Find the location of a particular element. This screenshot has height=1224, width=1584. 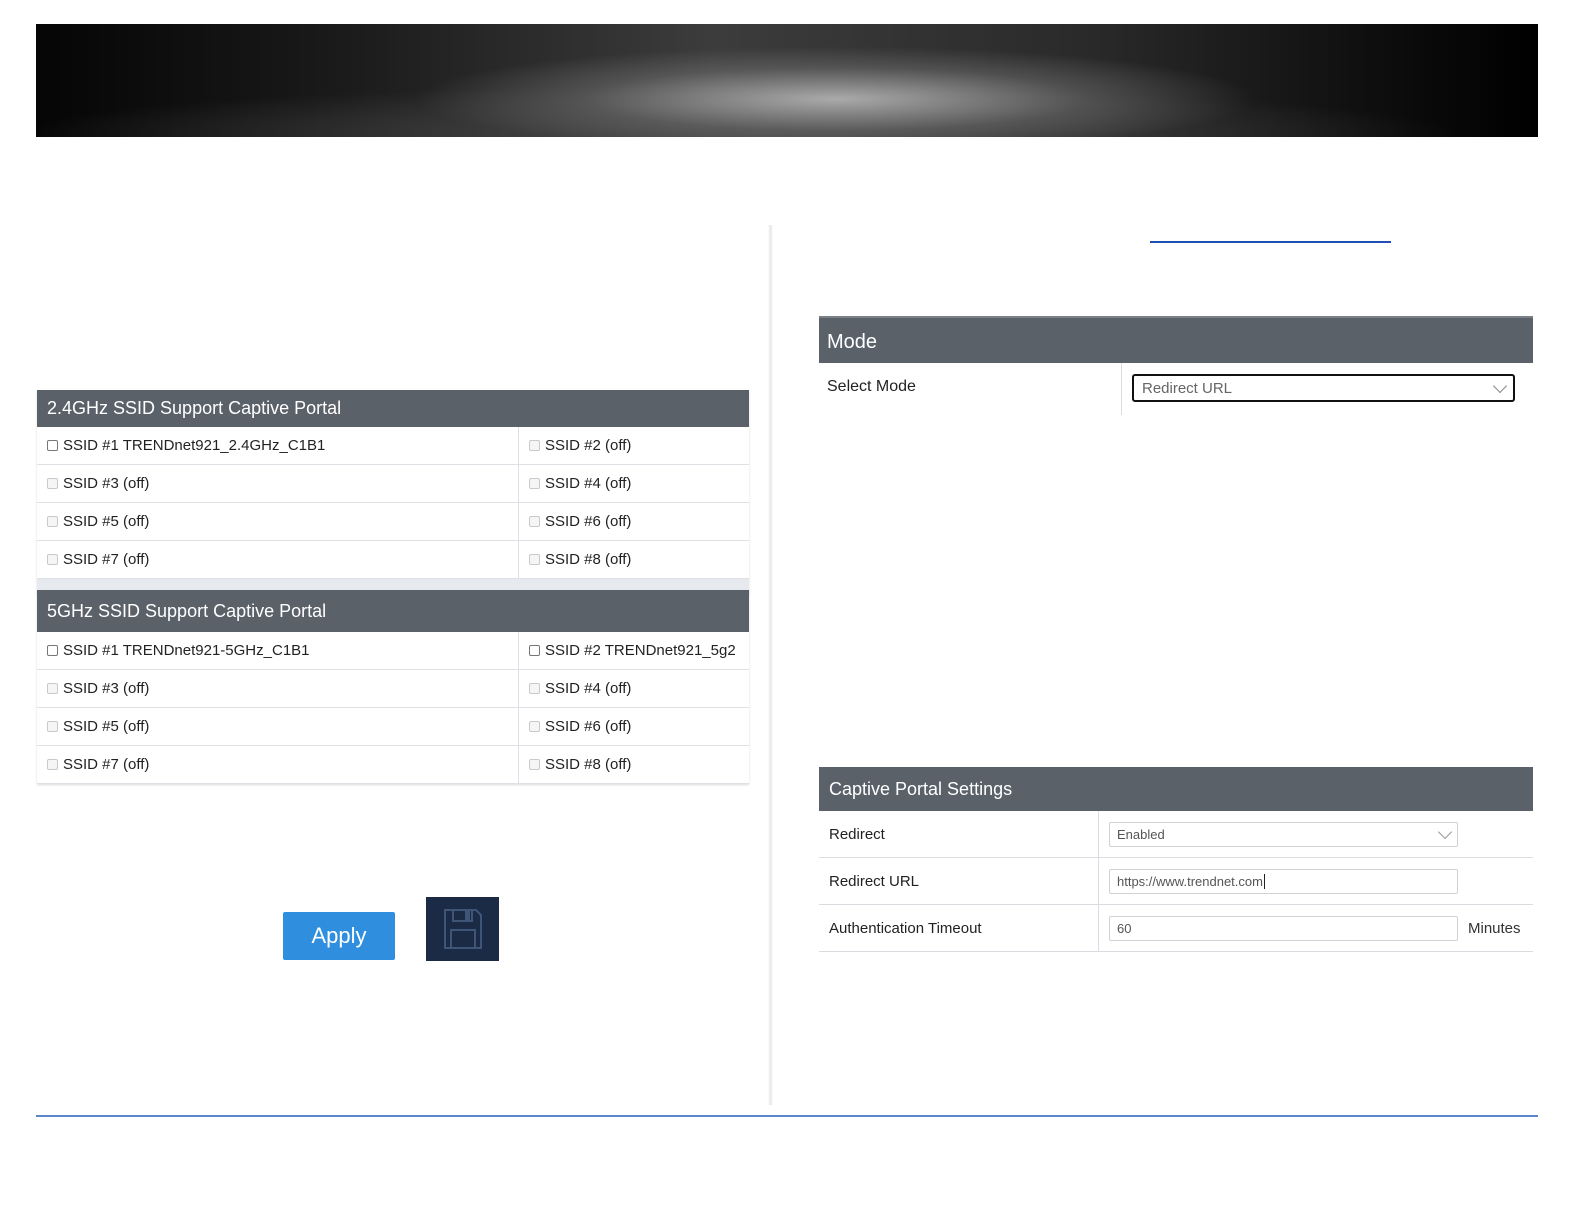

hyperlink-underline is located at coordinates (1270, 242).